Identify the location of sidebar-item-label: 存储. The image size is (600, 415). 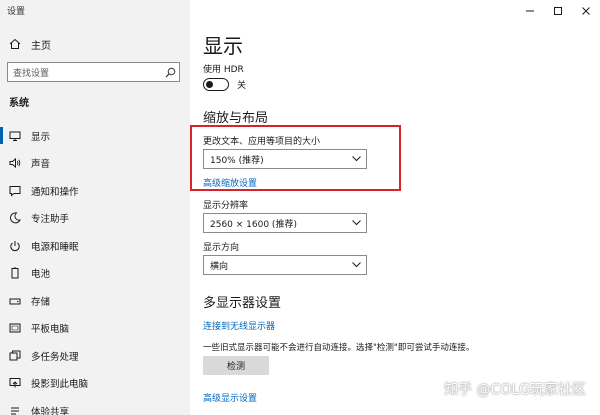
(41, 302).